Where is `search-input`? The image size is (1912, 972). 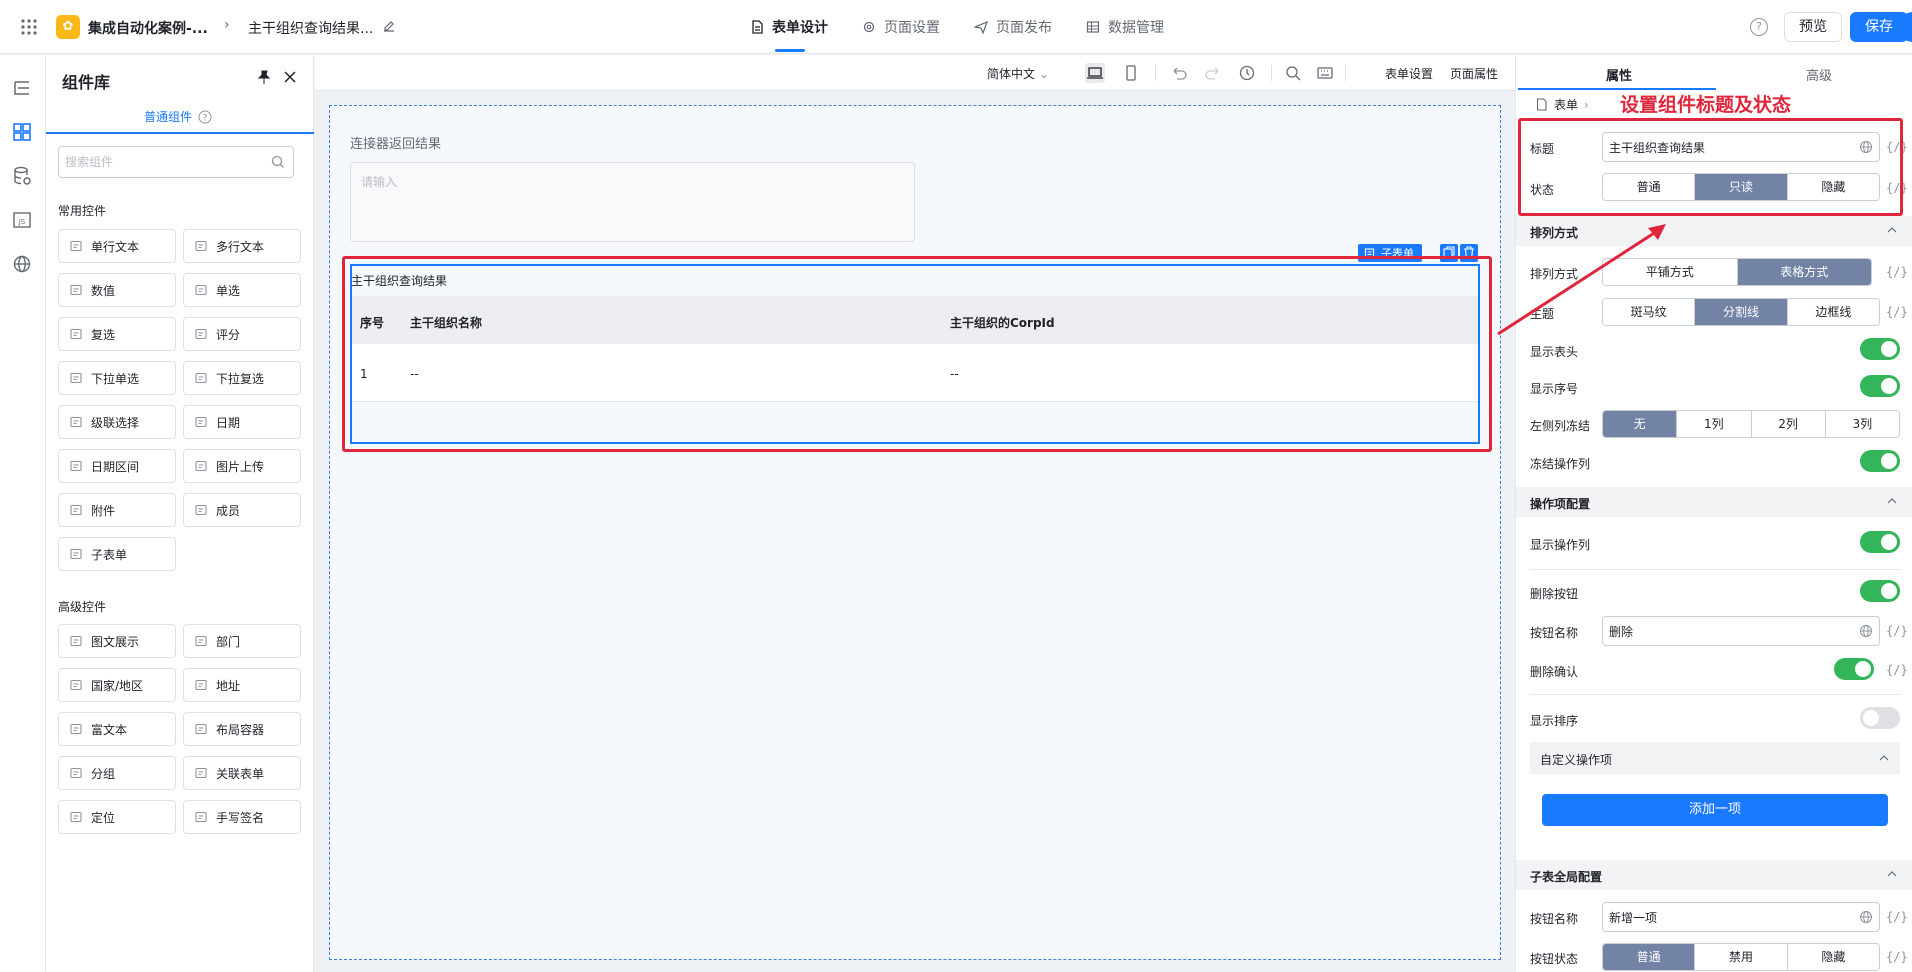 search-input is located at coordinates (160, 162).